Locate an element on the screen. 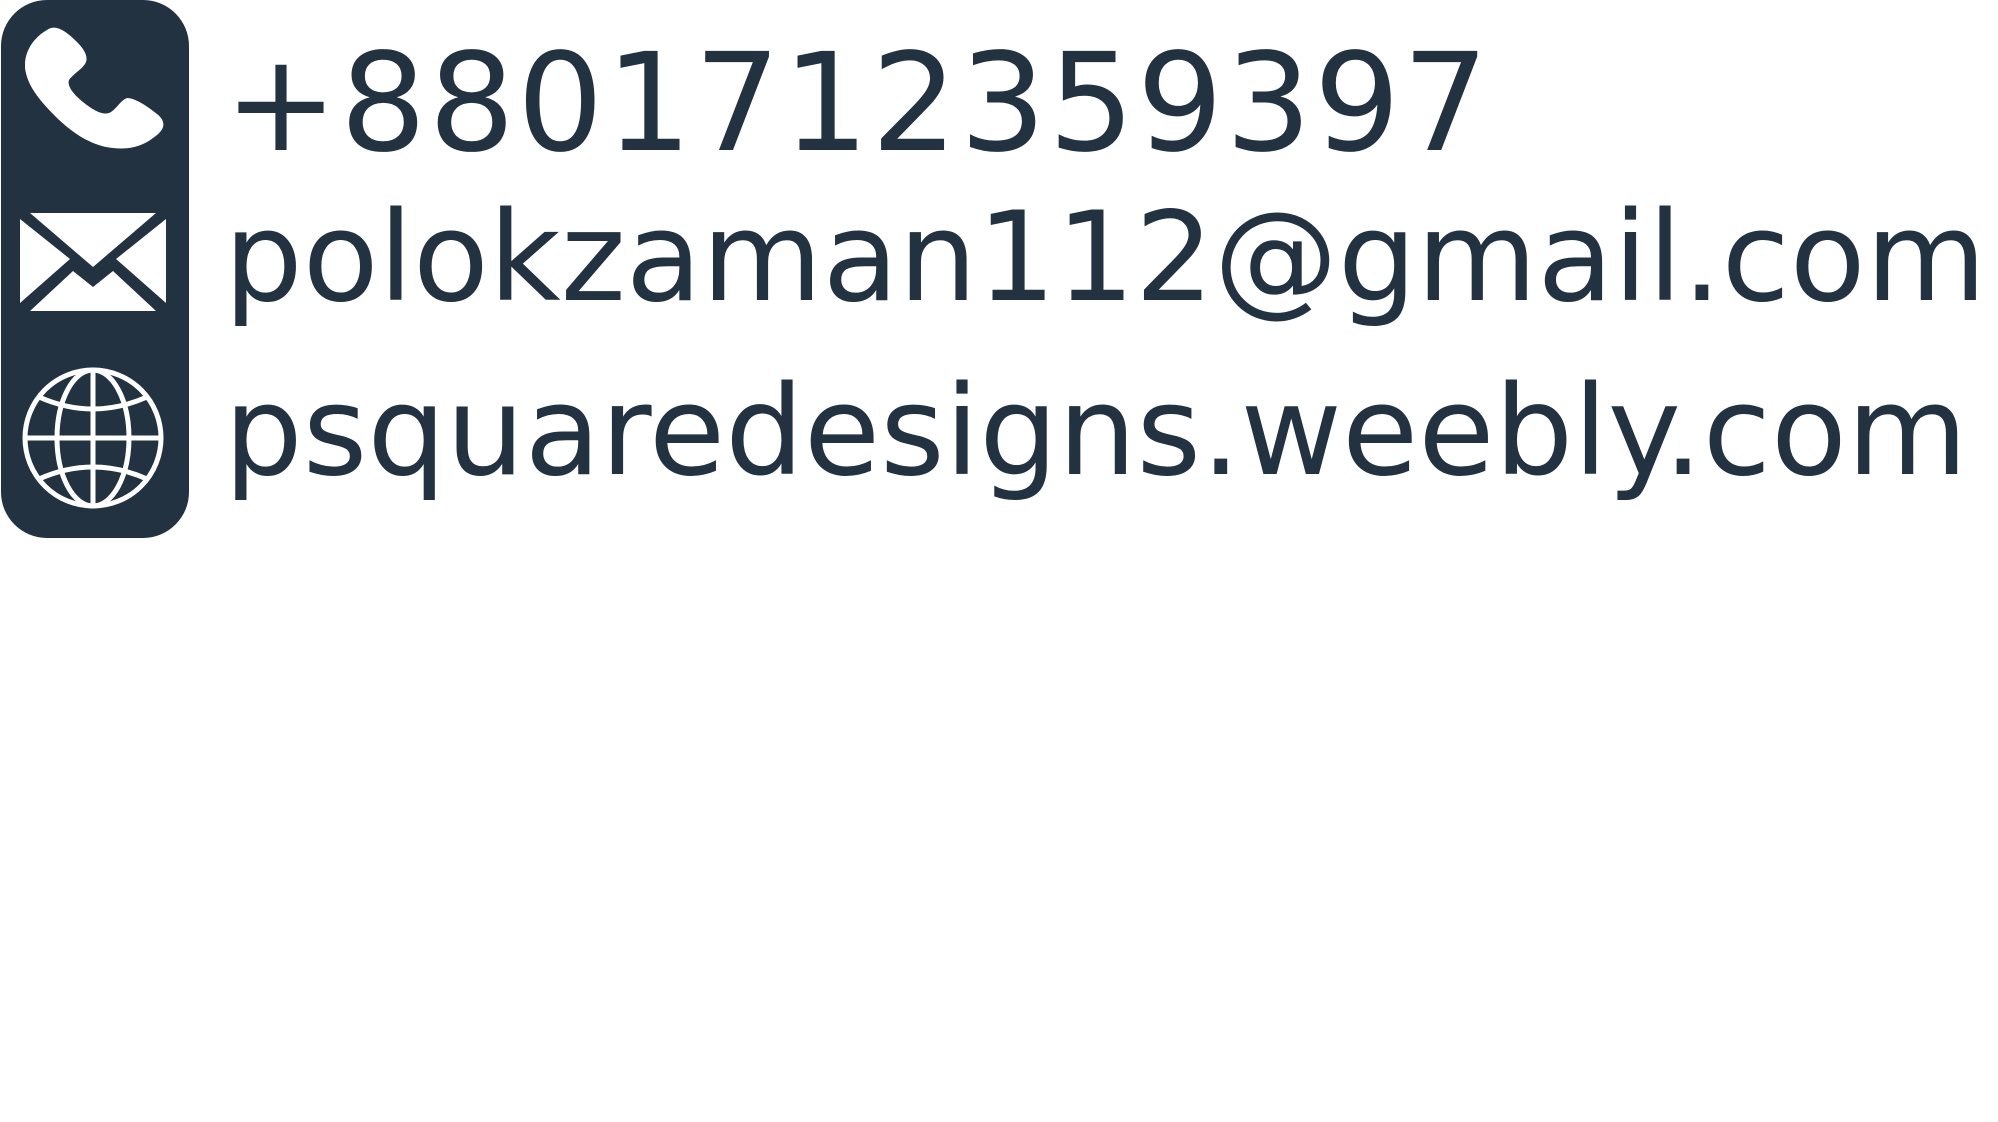 This screenshot has height=1122, width=1998. contact-icon-bar is located at coordinates (95, 269).